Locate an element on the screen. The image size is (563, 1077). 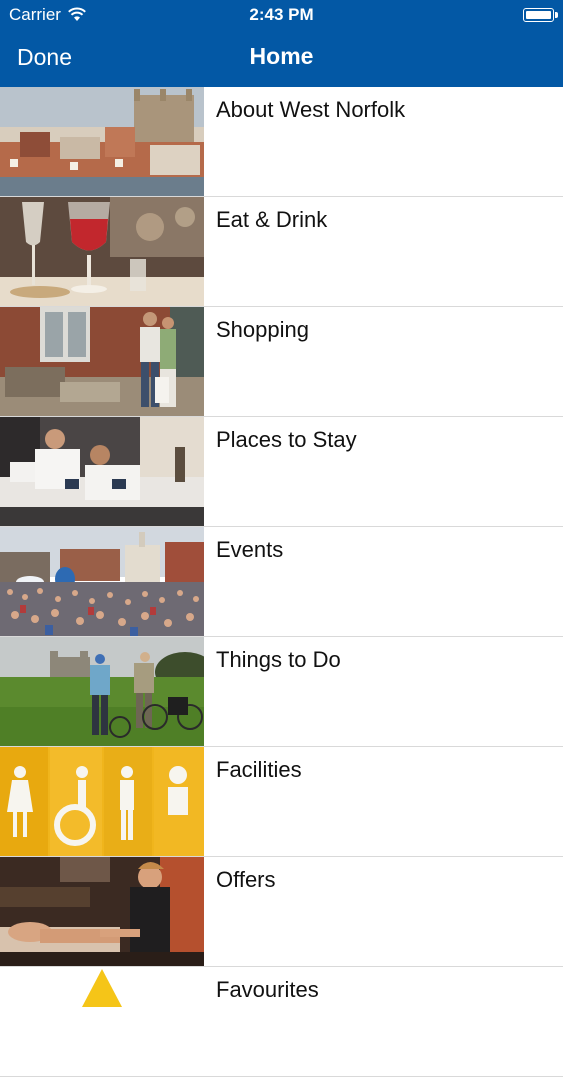
town-skyline-photo is located at coordinates (102, 141).